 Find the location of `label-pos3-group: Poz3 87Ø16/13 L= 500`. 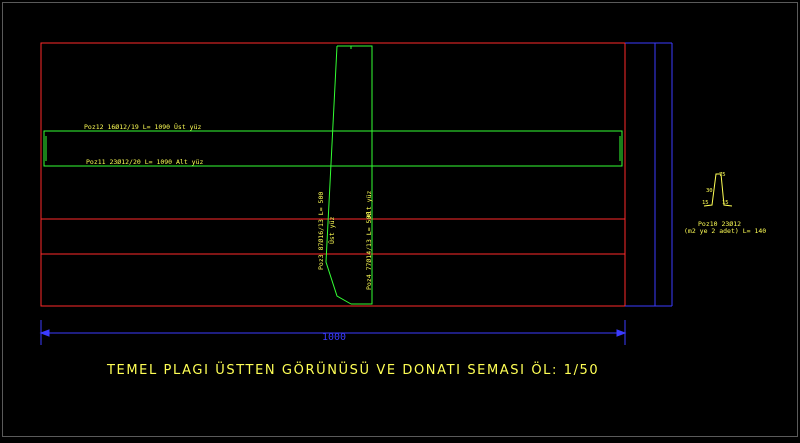

label-pos3-group: Poz3 87Ø16/13 L= 500 is located at coordinates (321, 231).